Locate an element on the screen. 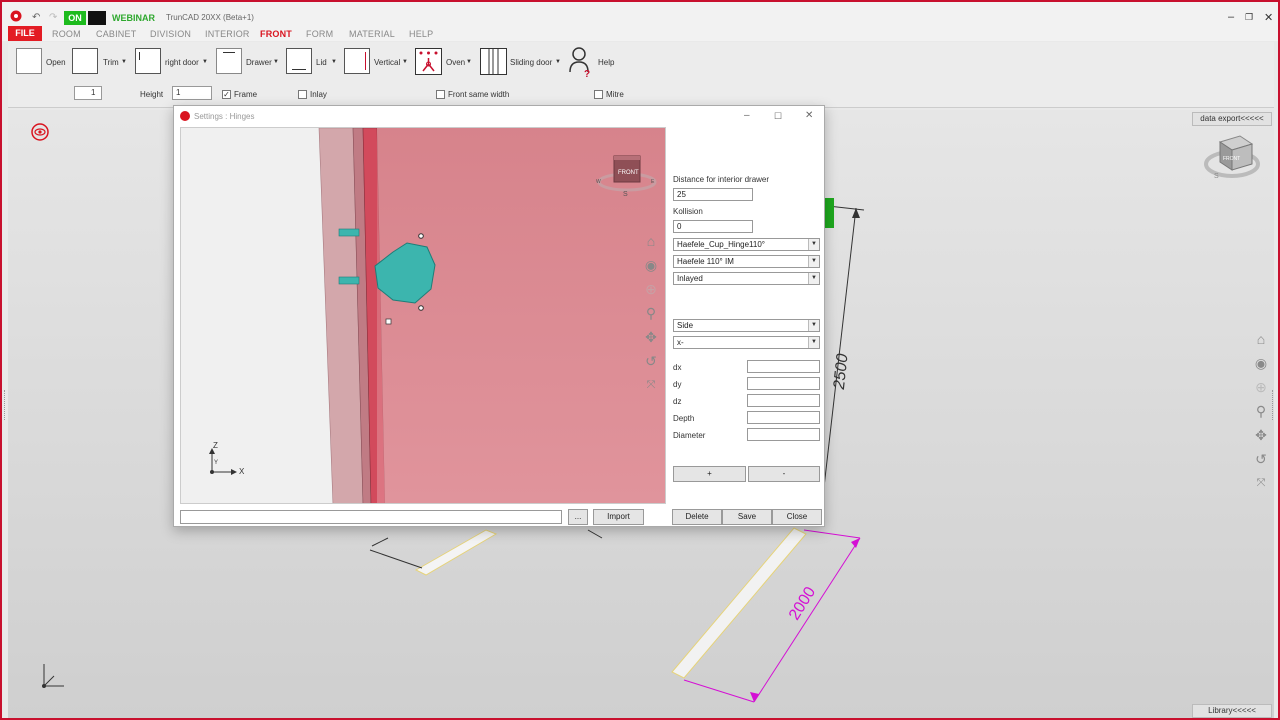 The image size is (1280, 720). preview-orbit-icon: ↺ is located at coordinates (651, 361).